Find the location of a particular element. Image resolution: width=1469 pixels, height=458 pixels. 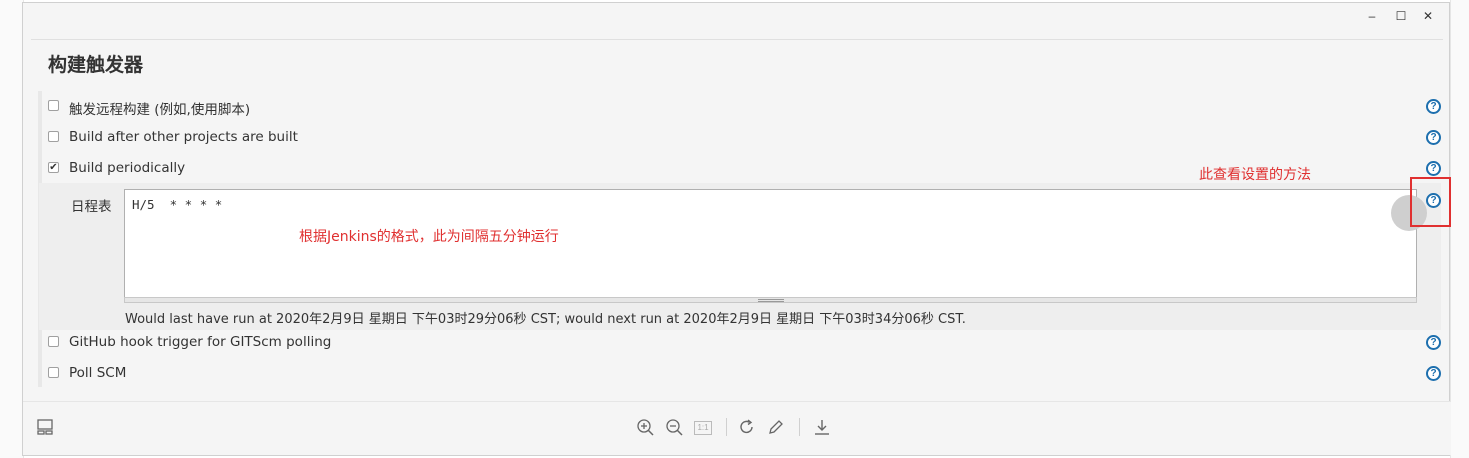

zoom-in-icon is located at coordinates (645, 428).